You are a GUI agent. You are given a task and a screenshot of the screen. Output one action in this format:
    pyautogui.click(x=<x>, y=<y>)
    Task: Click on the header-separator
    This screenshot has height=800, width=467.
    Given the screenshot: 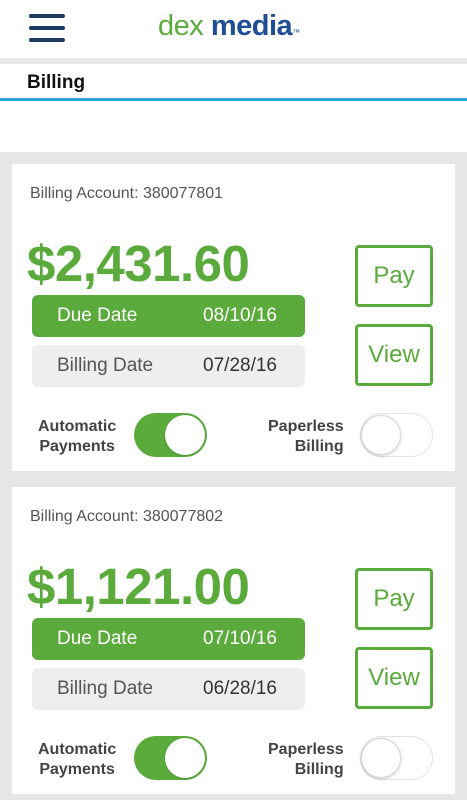 What is the action you would take?
    pyautogui.click(x=233, y=61)
    